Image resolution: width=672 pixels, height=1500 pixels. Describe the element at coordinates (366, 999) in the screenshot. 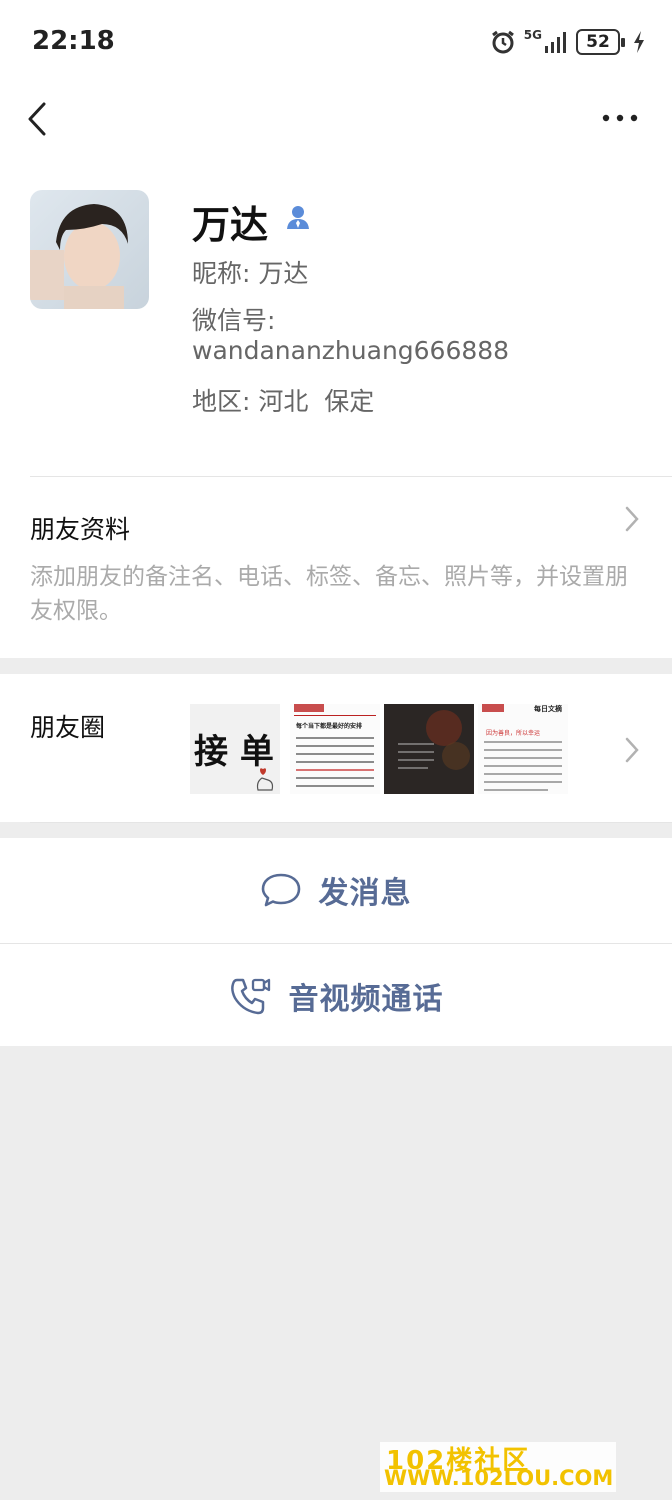

I see `av-call-label: 音视频通话` at that location.